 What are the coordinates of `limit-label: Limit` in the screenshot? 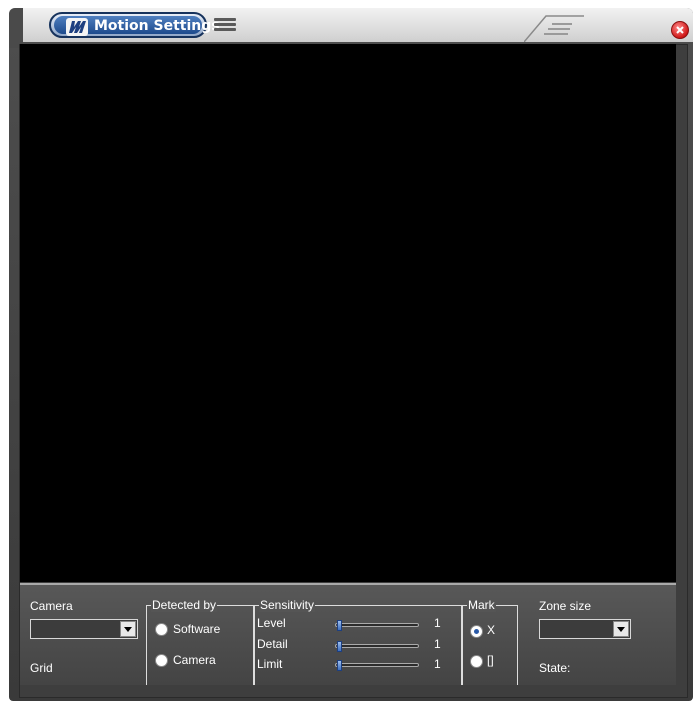 It's located at (270, 664).